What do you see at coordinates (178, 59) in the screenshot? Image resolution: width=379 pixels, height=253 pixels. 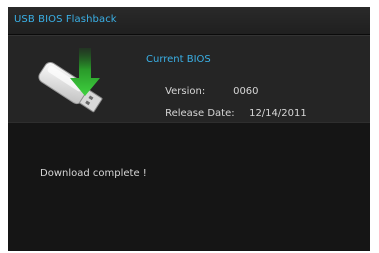 I see `current-bios-heading: Current BIOS` at bounding box center [178, 59].